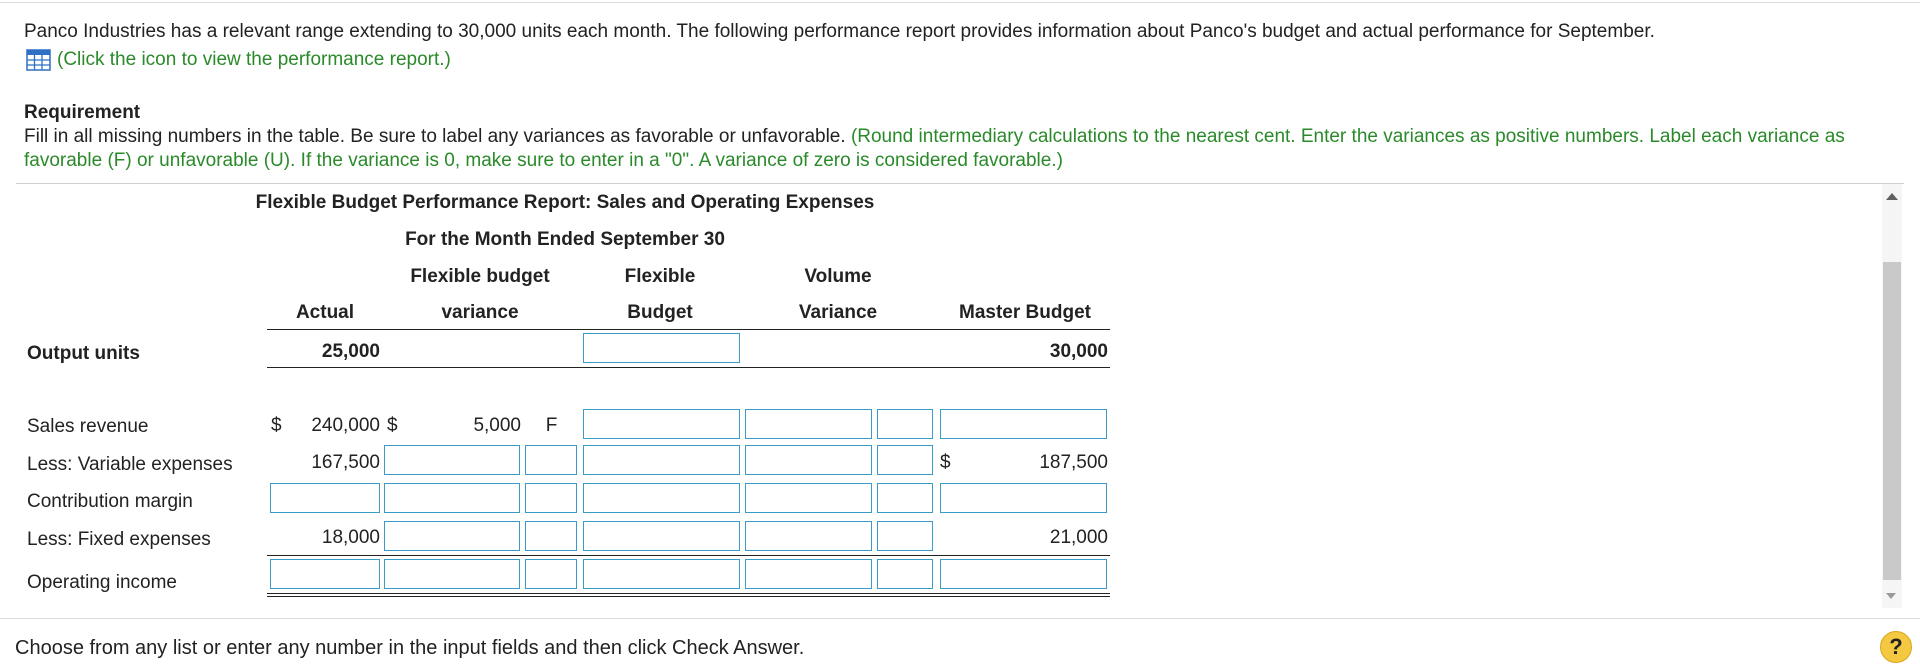 The width and height of the screenshot is (1920, 672). I want to click on output-units-underline, so click(688, 367).